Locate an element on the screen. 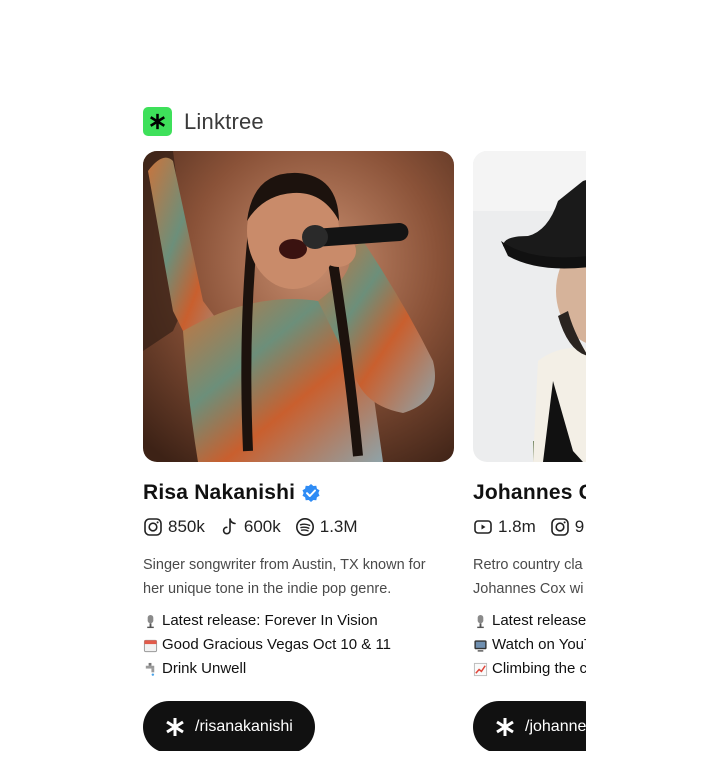  stat-instagram: 850k is located at coordinates (174, 527).